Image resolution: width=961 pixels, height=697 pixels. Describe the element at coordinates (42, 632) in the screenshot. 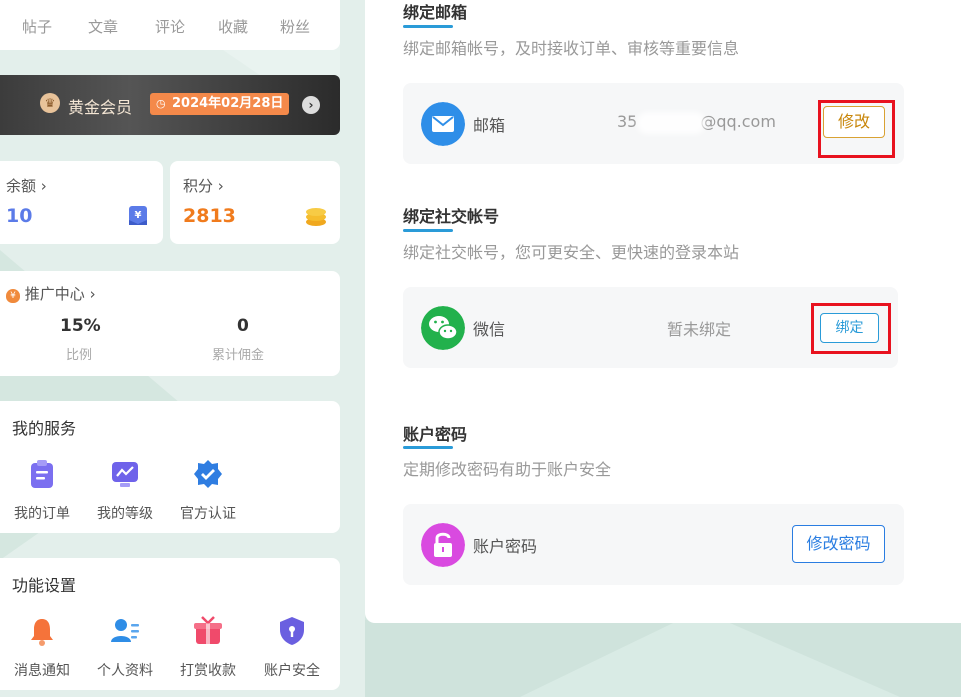

I see `bell-icon` at that location.